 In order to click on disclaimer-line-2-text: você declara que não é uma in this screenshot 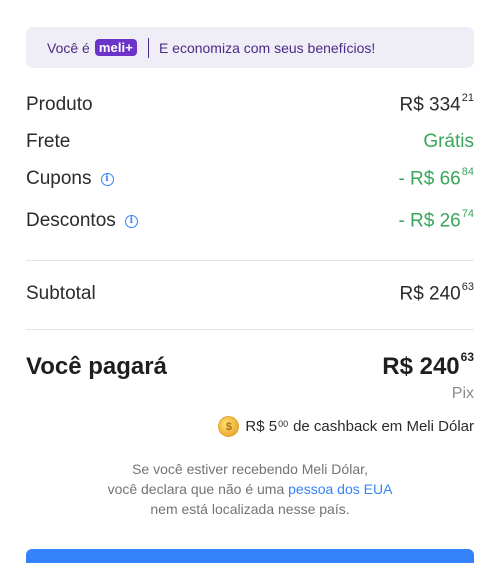, I will do `click(196, 489)`.